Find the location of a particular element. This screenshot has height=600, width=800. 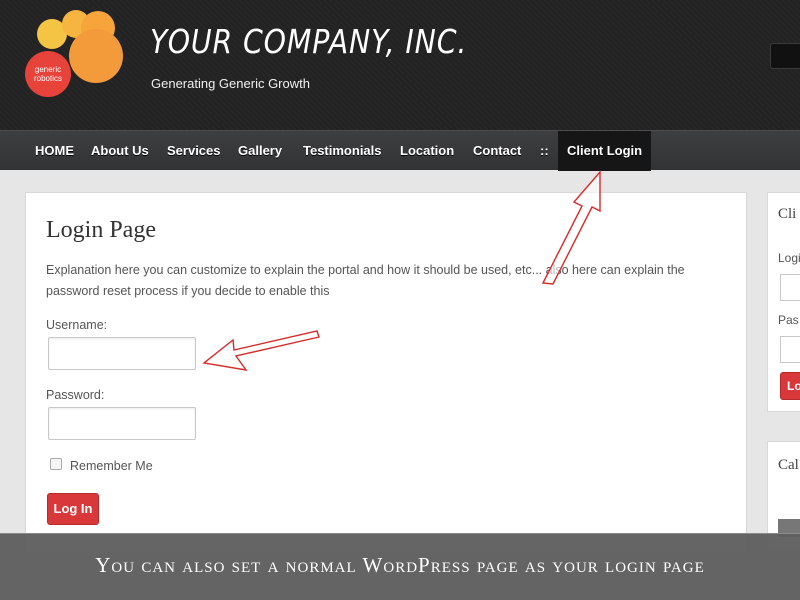

password-input is located at coordinates (122, 423).